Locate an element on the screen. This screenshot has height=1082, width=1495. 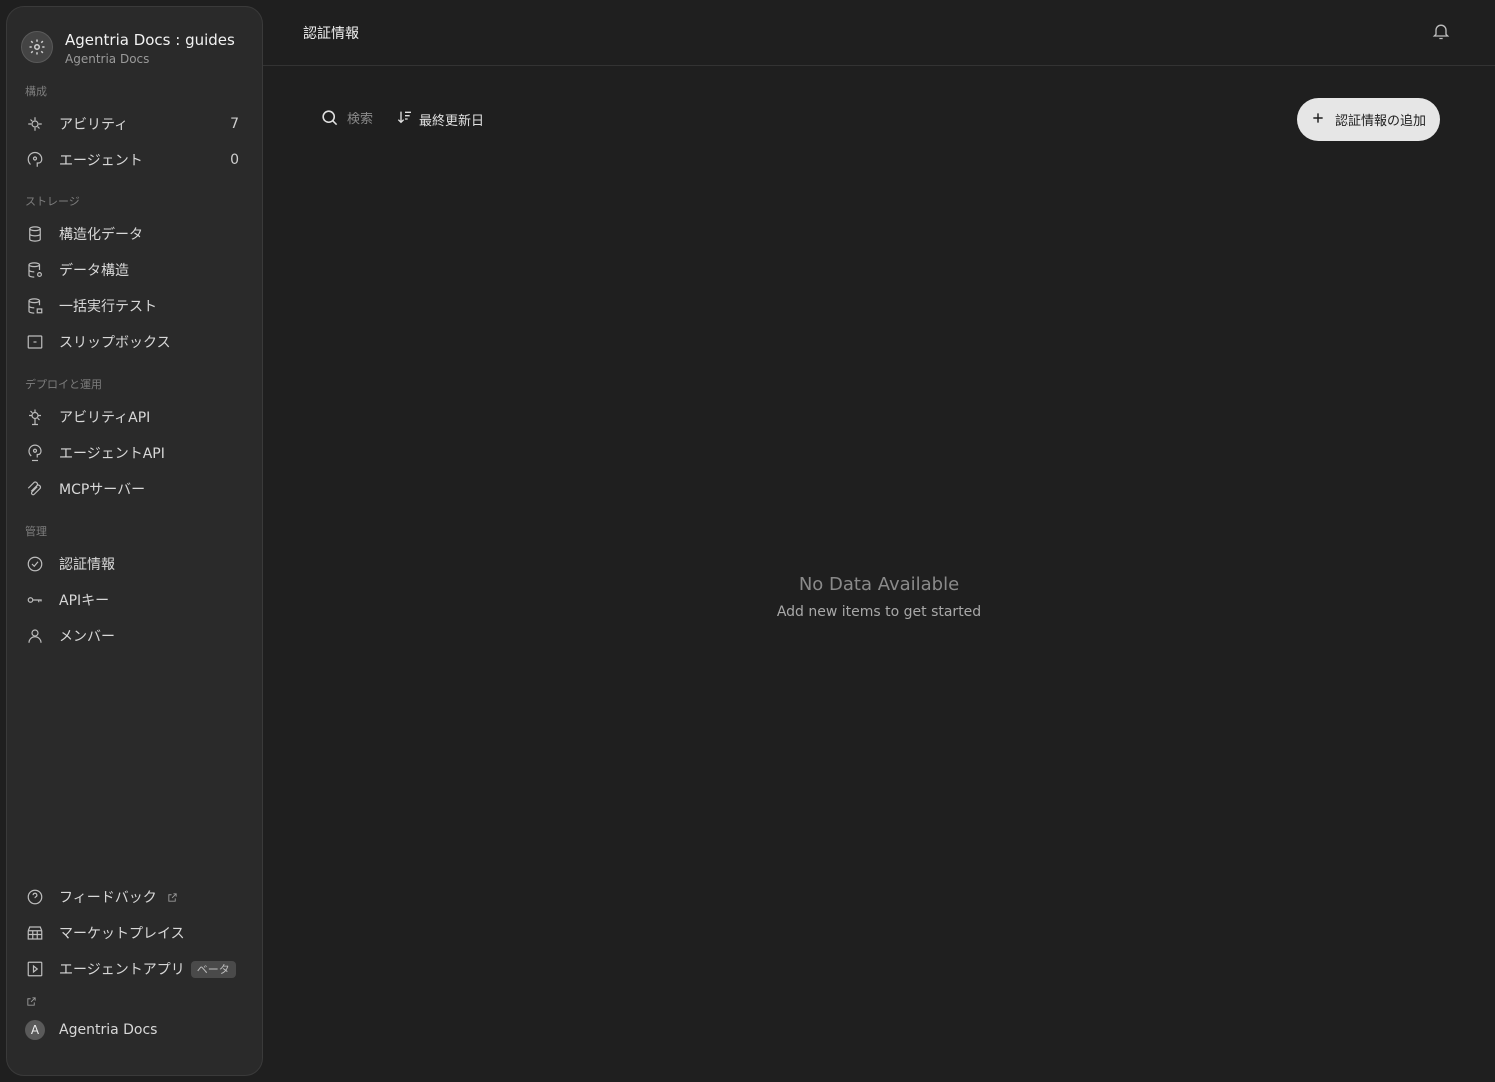
count-badge: 7 is located at coordinates (234, 124).